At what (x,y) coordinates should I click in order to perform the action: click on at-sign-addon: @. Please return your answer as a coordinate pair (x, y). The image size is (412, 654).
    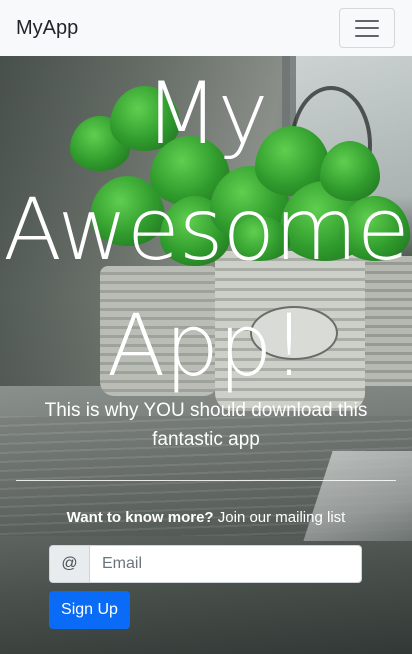
    Looking at the image, I should click on (69, 564).